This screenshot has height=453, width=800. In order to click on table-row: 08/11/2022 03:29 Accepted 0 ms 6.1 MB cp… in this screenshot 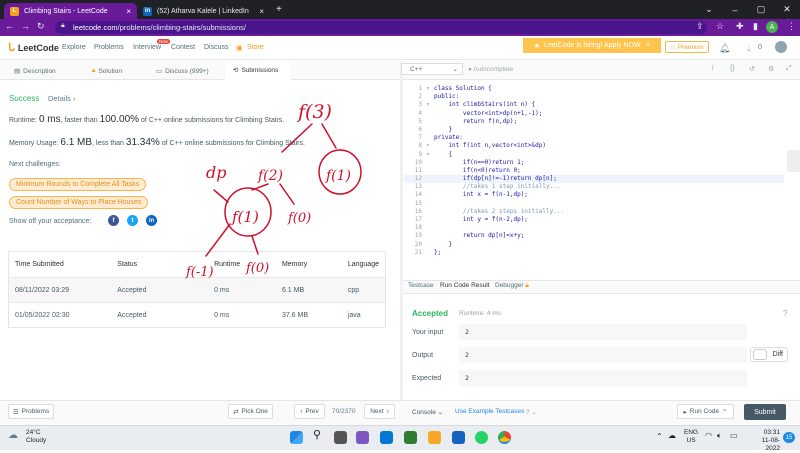, I will do `click(197, 290)`.